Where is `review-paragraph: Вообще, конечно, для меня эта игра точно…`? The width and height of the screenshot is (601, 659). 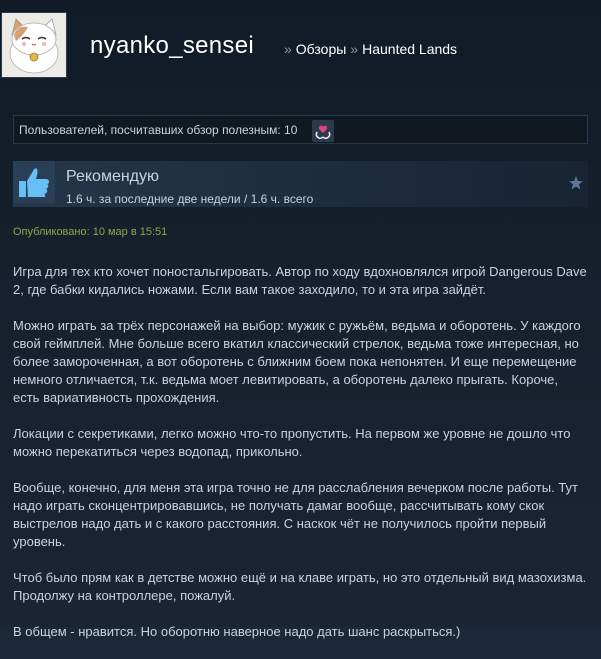
review-paragraph: Вообще, конечно, для меня эта игра точно… is located at coordinates (295, 514).